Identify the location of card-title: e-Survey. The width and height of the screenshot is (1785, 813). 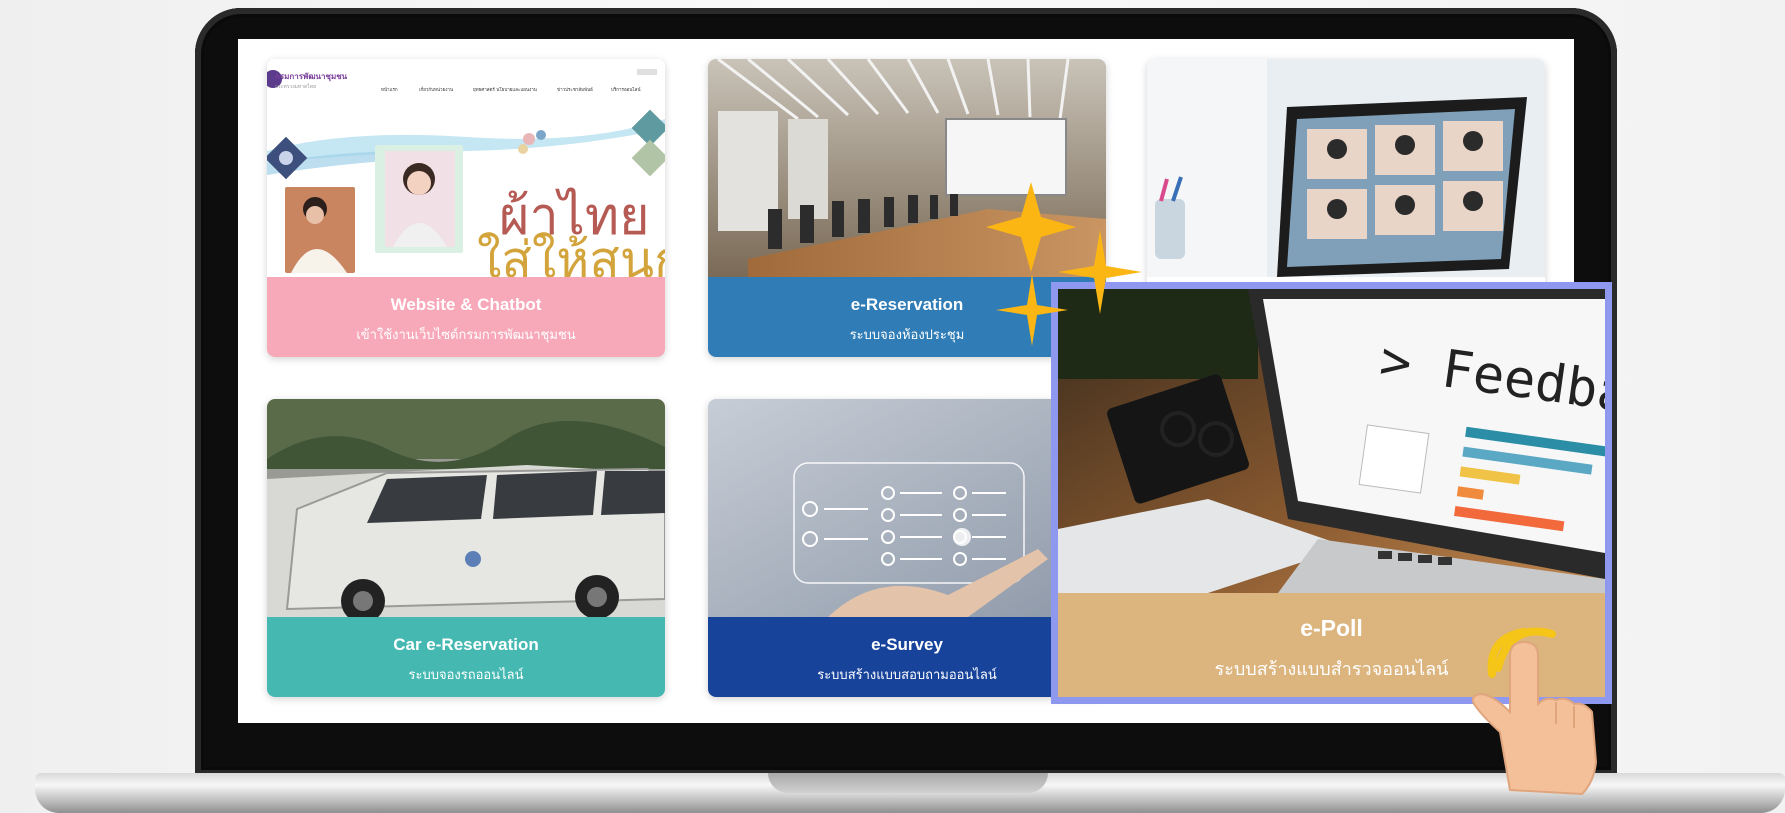
(907, 644).